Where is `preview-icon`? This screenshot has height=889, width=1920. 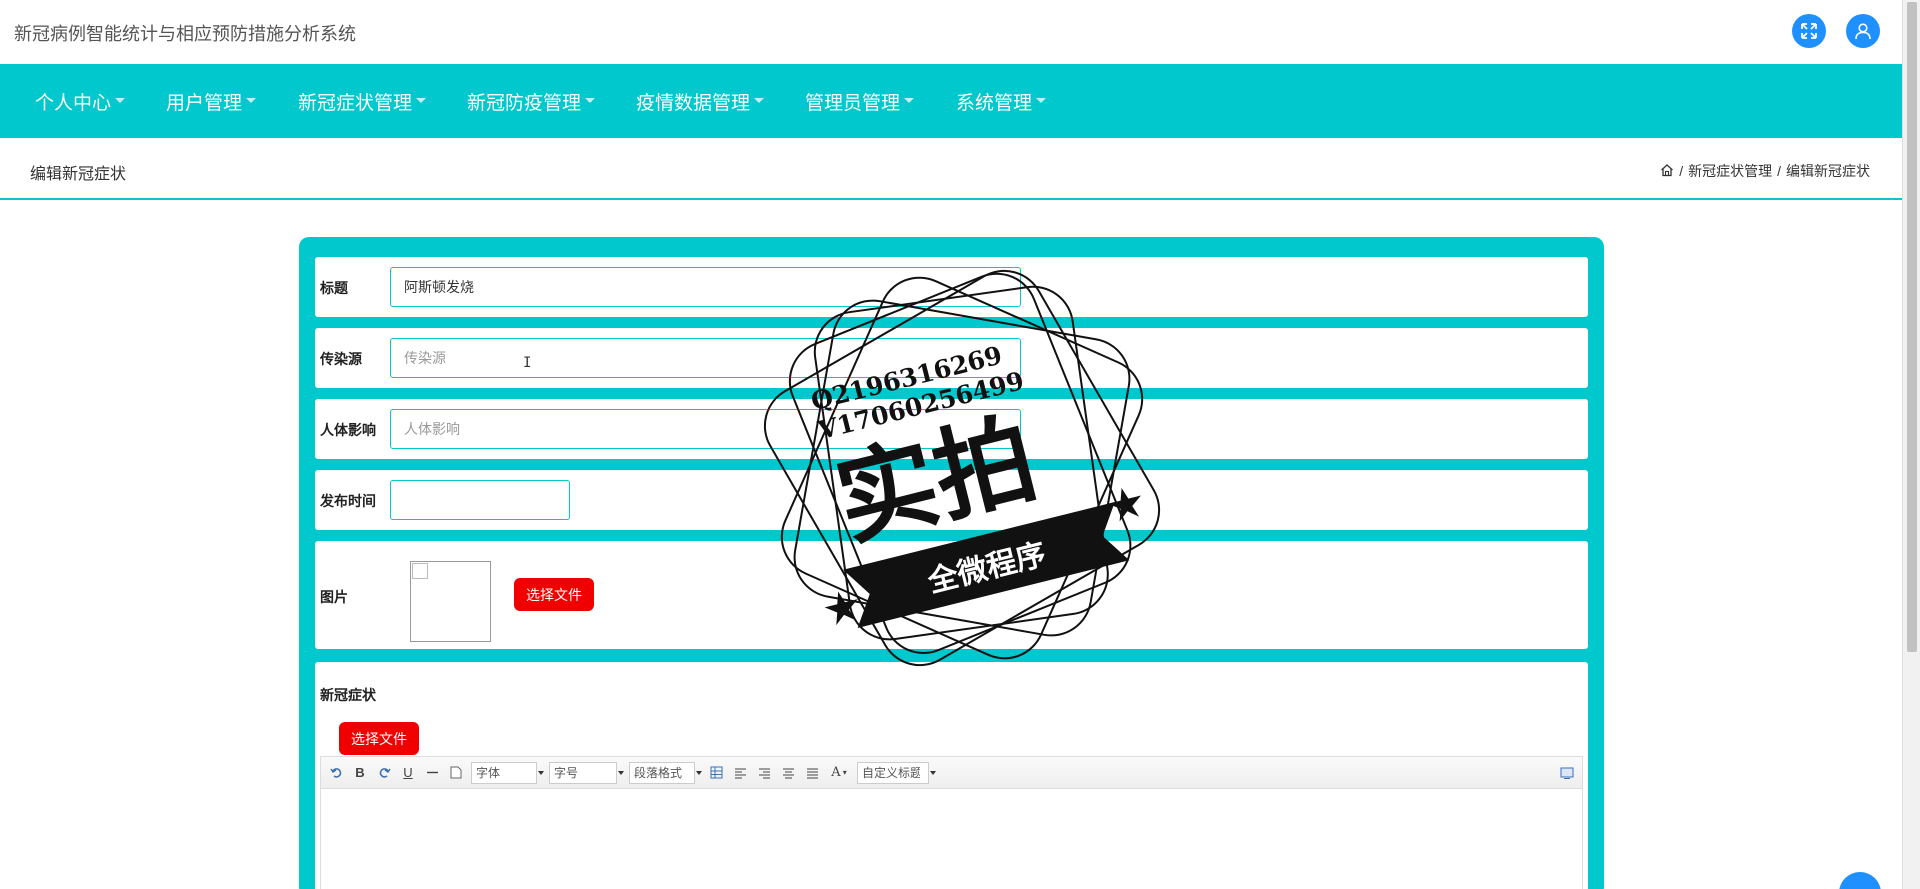
preview-icon is located at coordinates (1567, 773).